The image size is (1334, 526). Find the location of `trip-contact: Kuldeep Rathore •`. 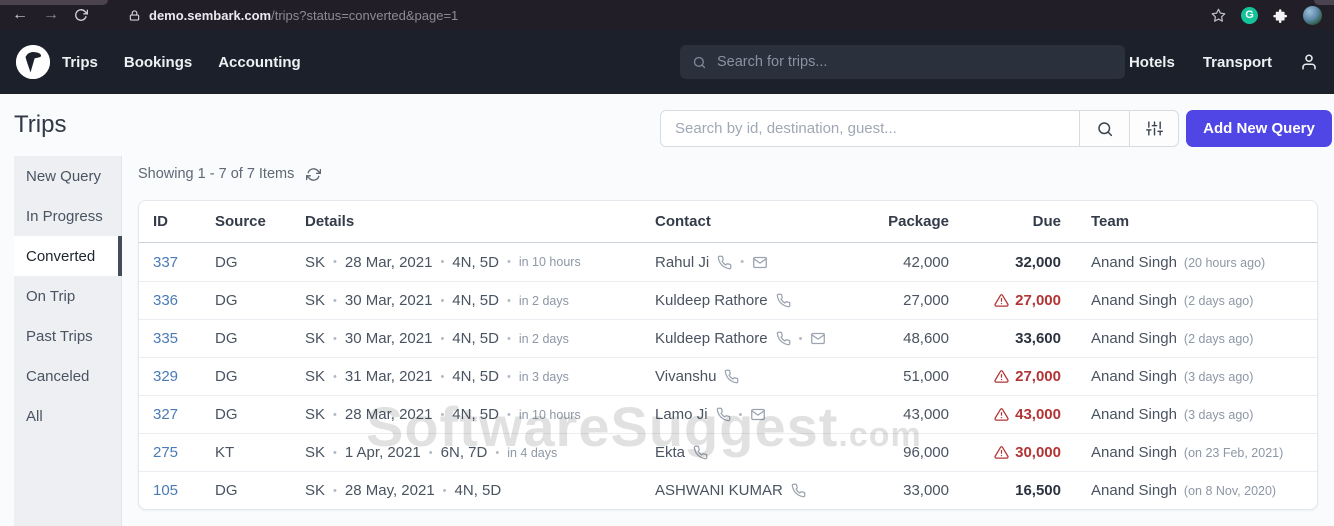

trip-contact: Kuldeep Rathore • is located at coordinates (759, 338).